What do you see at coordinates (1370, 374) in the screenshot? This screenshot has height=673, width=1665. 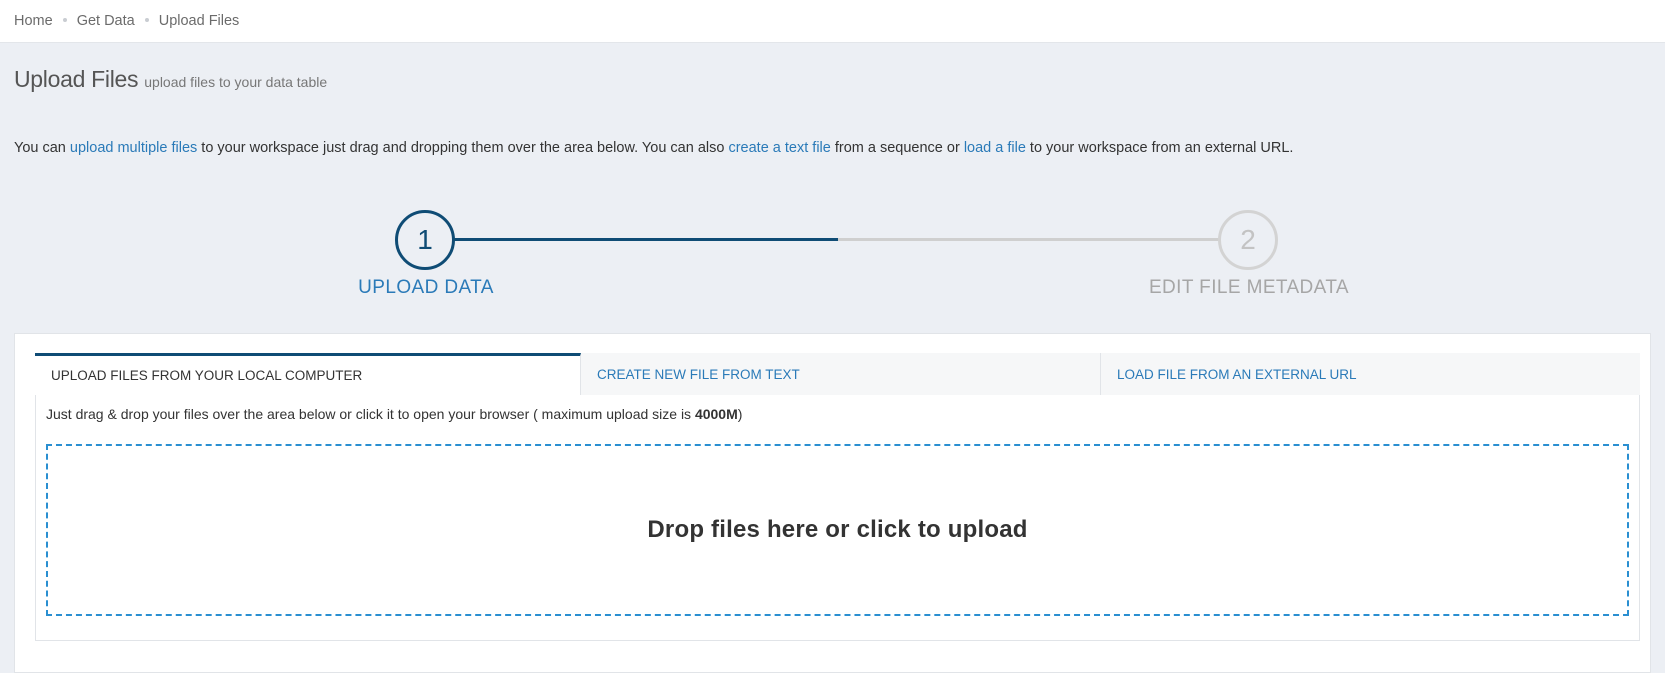 I see `tab-load-from-url: LOAD FILE FROM AN EXTERNAL URL` at bounding box center [1370, 374].